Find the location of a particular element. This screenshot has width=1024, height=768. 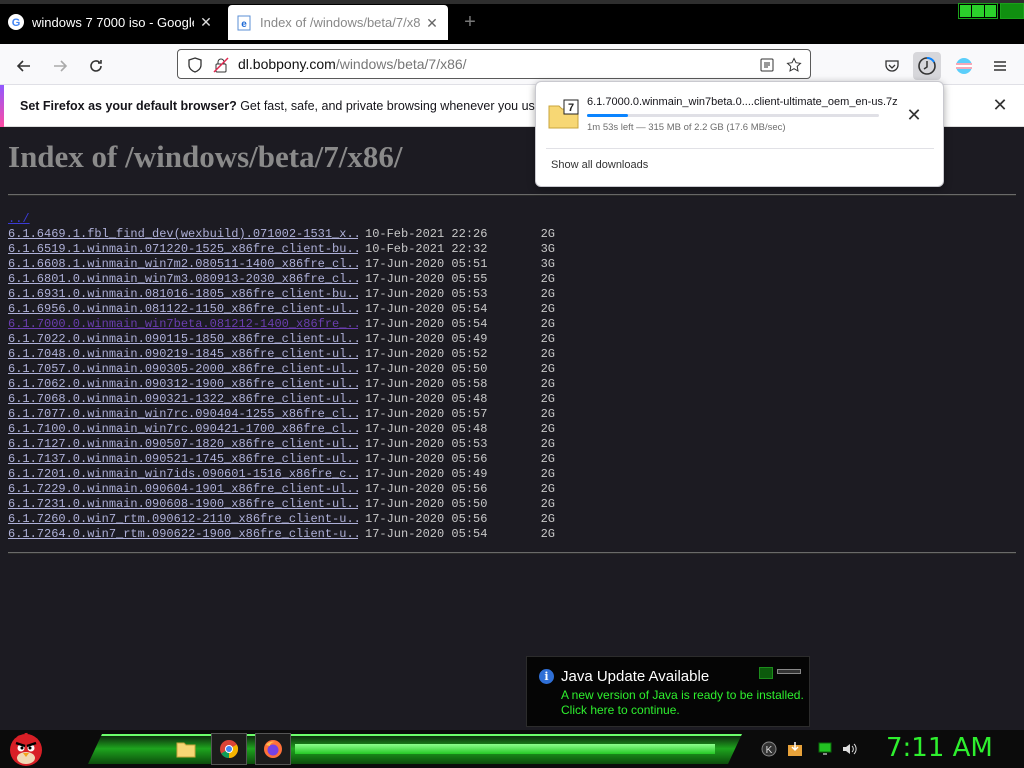

firefox-icon is located at coordinates (273, 749).